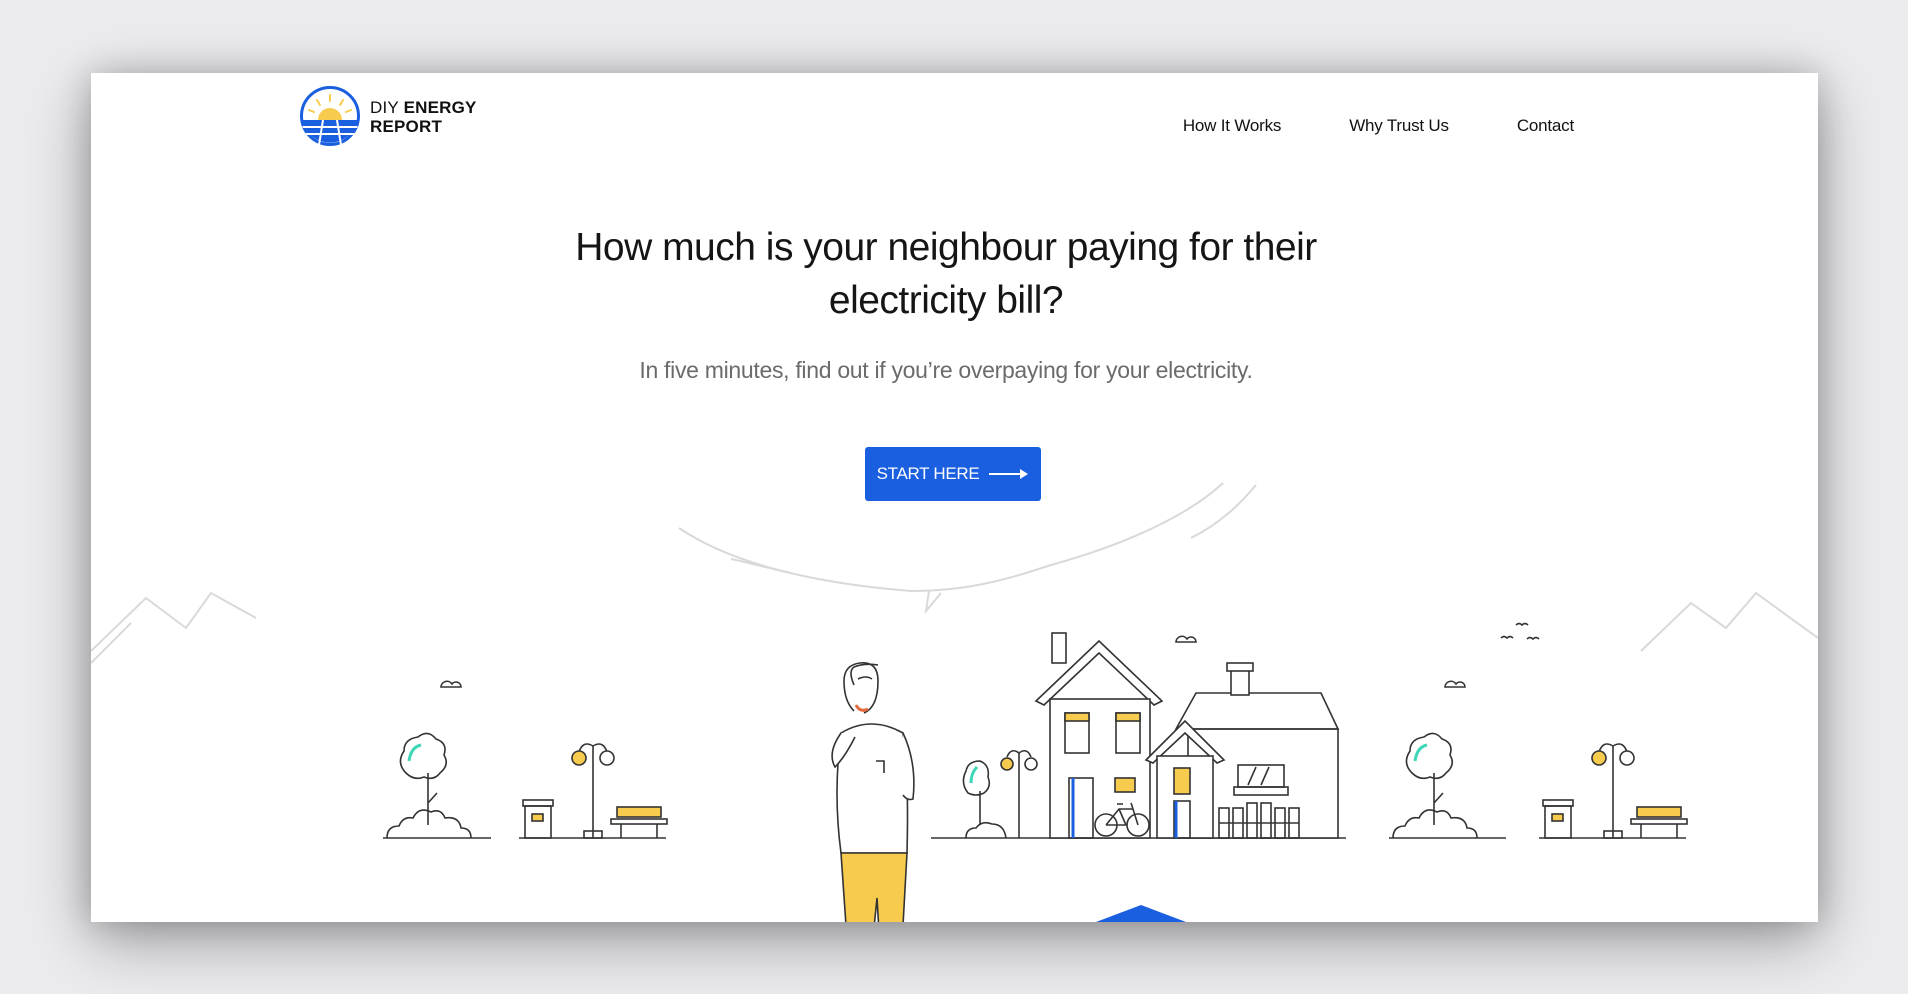  What do you see at coordinates (406, 126) in the screenshot?
I see `logo-text-report: REPORT` at bounding box center [406, 126].